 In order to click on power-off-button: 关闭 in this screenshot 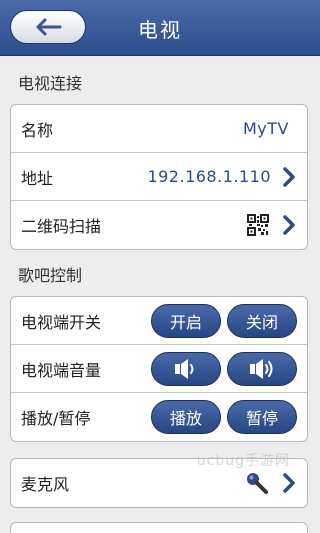, I will do `click(262, 320)`.